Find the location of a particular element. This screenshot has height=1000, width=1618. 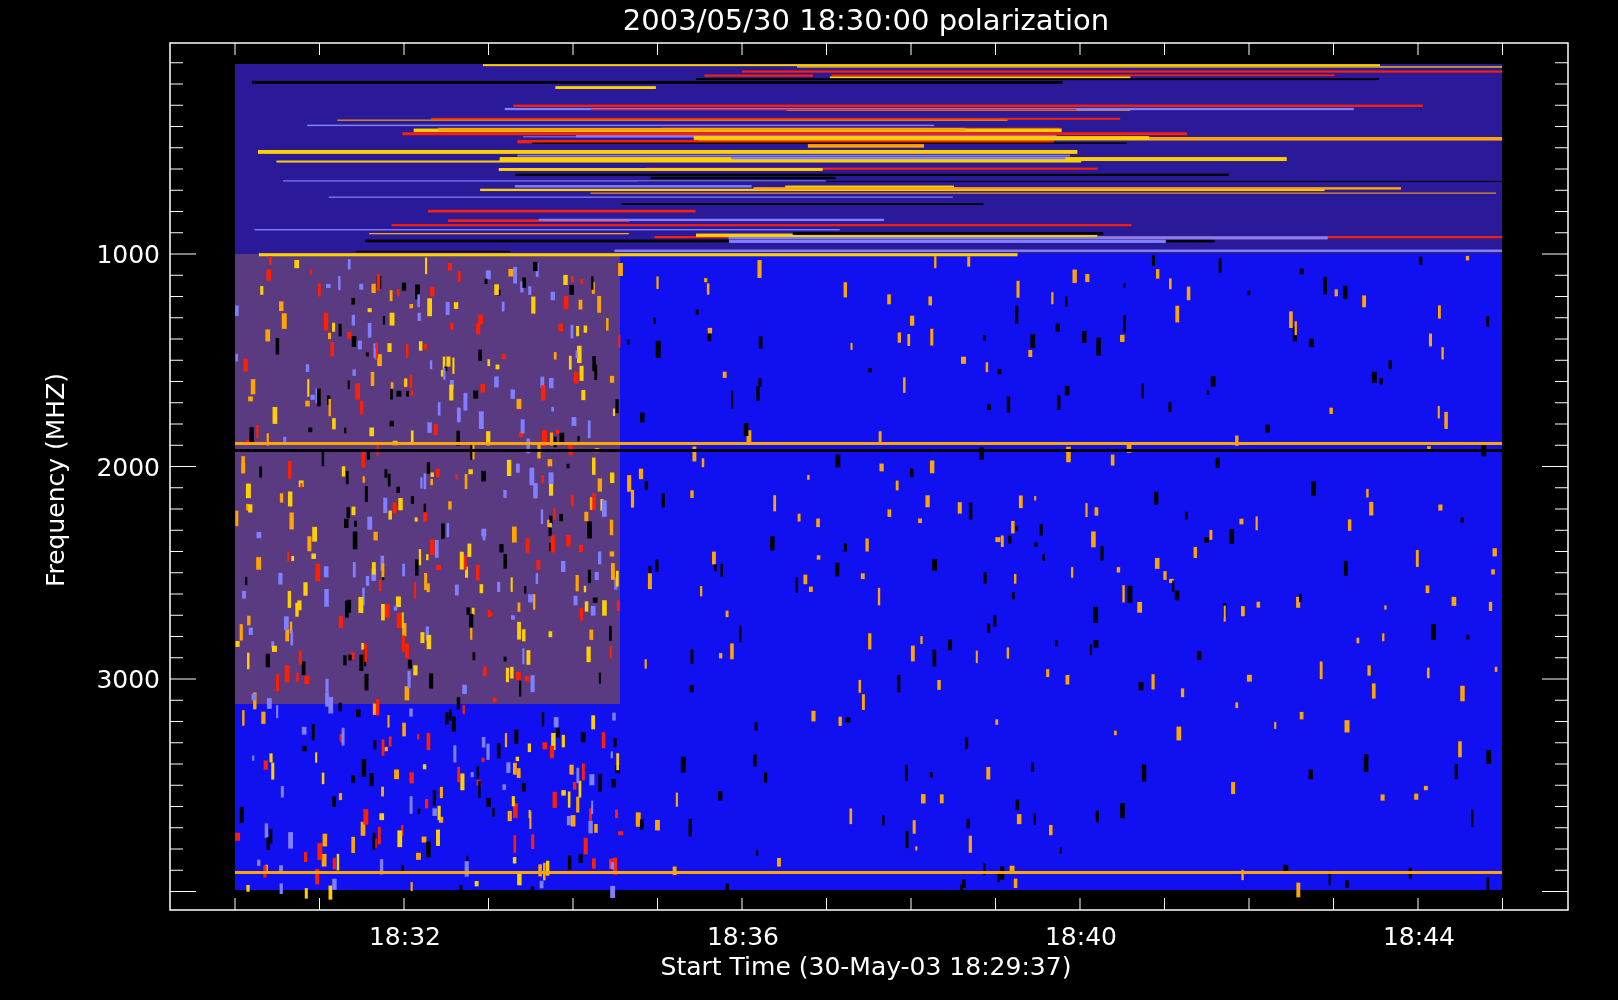

y-tick-label: 3000 is located at coordinates (128, 679).